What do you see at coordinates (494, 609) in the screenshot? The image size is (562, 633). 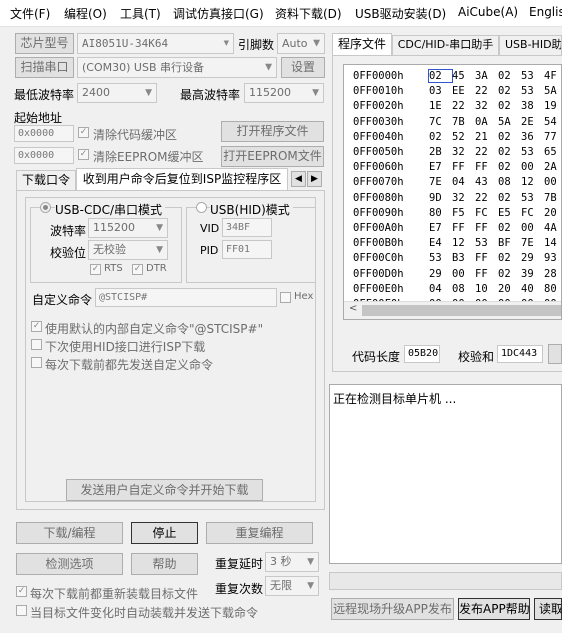 I see `app-help-button: 发布APP帮助` at bounding box center [494, 609].